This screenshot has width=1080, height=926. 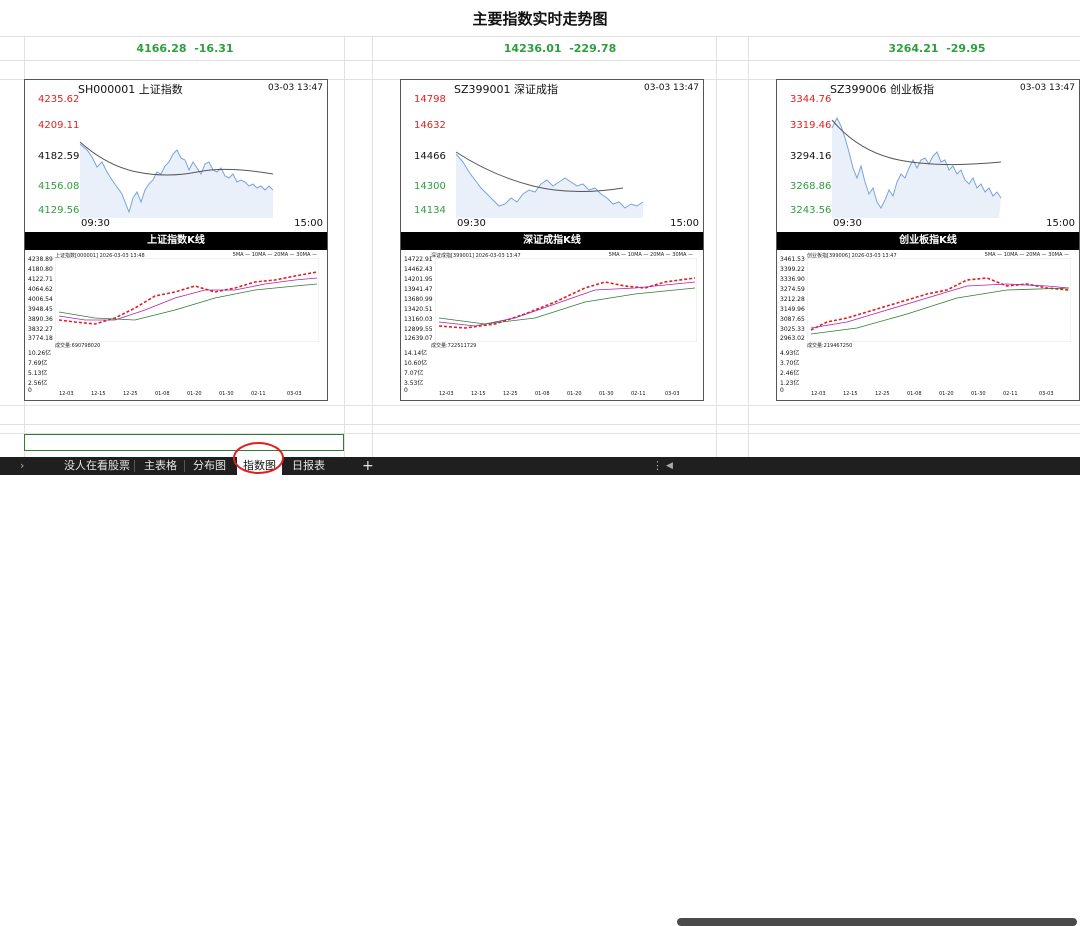 What do you see at coordinates (59, 156) in the screenshot?
I see `y-label: 4182.59` at bounding box center [59, 156].